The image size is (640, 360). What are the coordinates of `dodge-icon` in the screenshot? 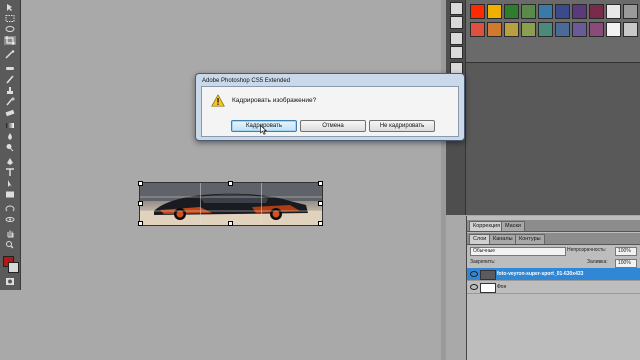 It's located at (10, 147).